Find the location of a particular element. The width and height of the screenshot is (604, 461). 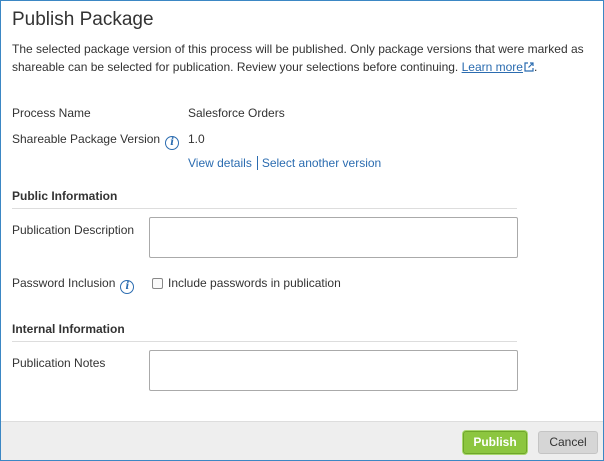

learn-more-link: Learn more is located at coordinates (498, 67).